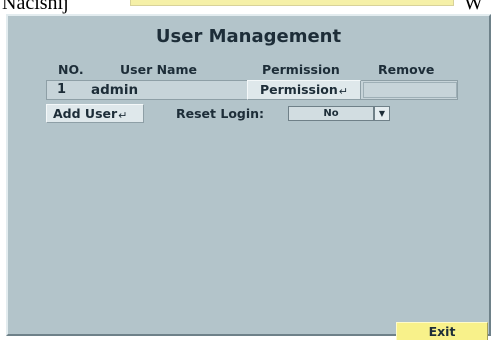 The image size is (496, 340). I want to click on reset-login-select: No, so click(331, 113).